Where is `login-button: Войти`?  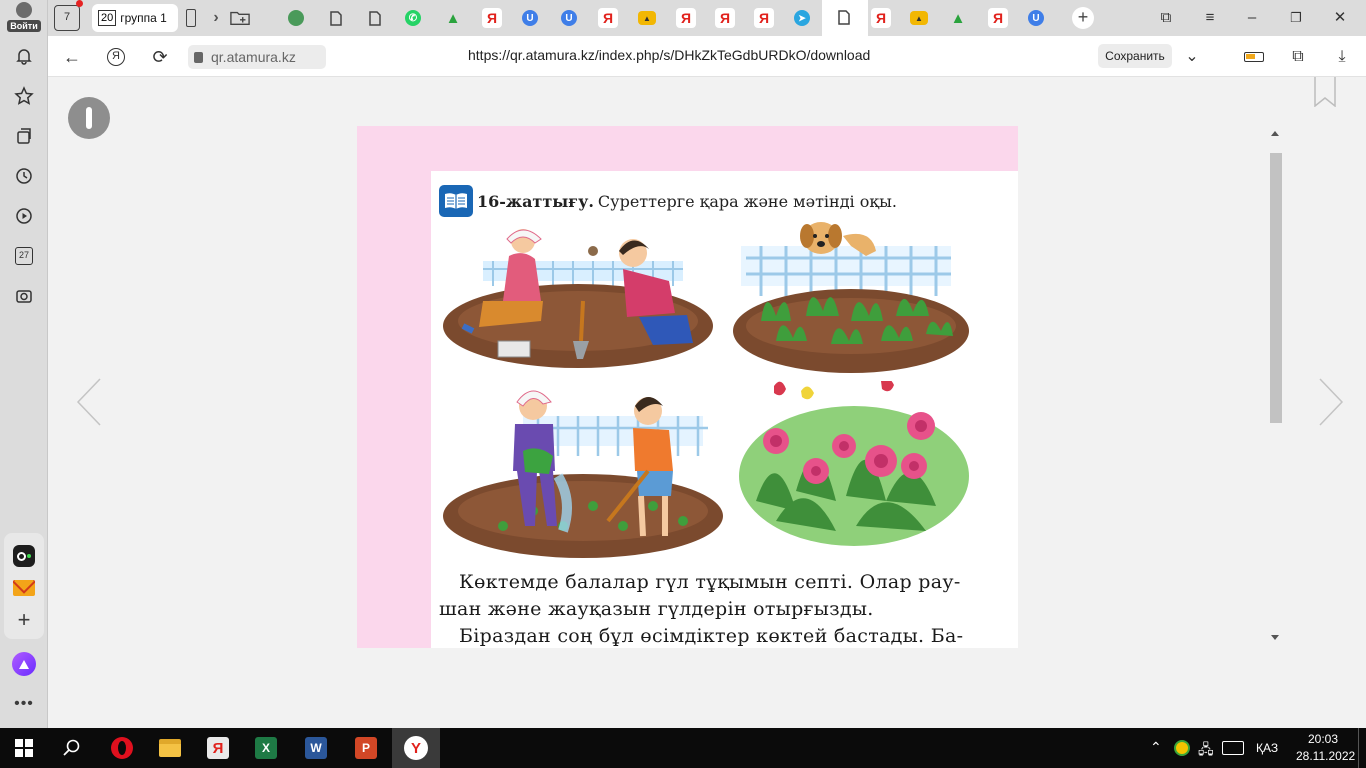
login-button: Войти is located at coordinates (24, 19).